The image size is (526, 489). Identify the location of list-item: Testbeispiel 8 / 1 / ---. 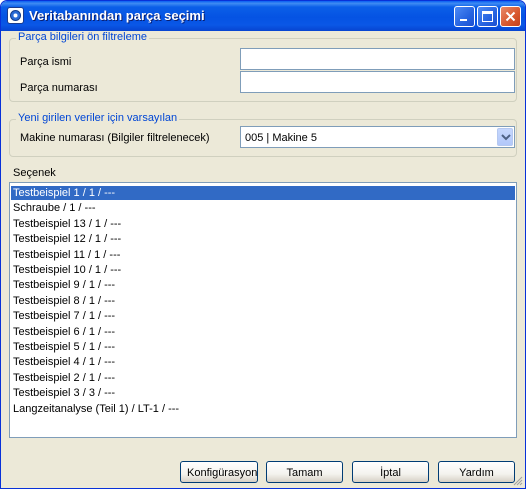
(263, 301).